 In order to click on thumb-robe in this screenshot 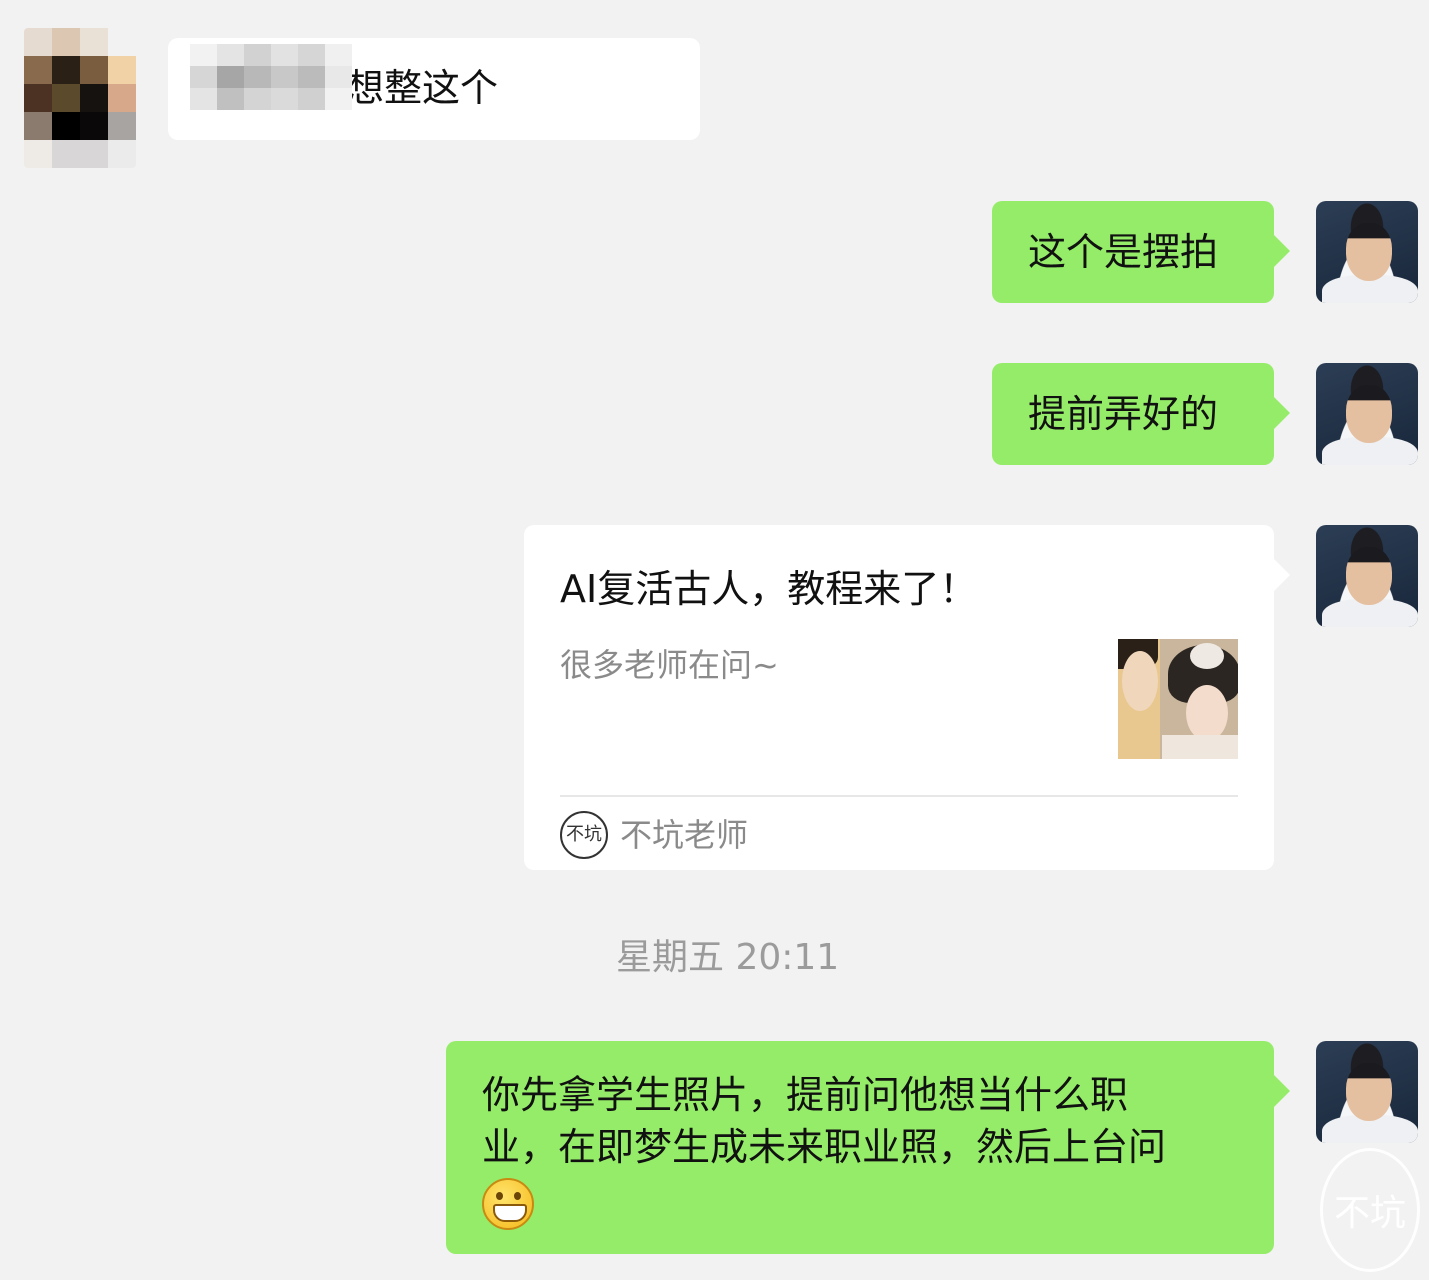, I will do `click(1200, 747)`.